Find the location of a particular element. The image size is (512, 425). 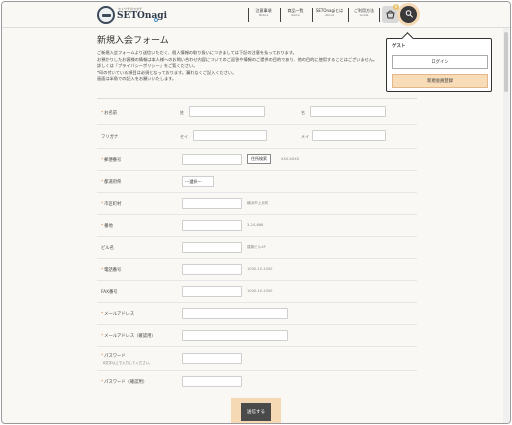

nav-guide: ご利用方法 Guide is located at coordinates (364, 15).